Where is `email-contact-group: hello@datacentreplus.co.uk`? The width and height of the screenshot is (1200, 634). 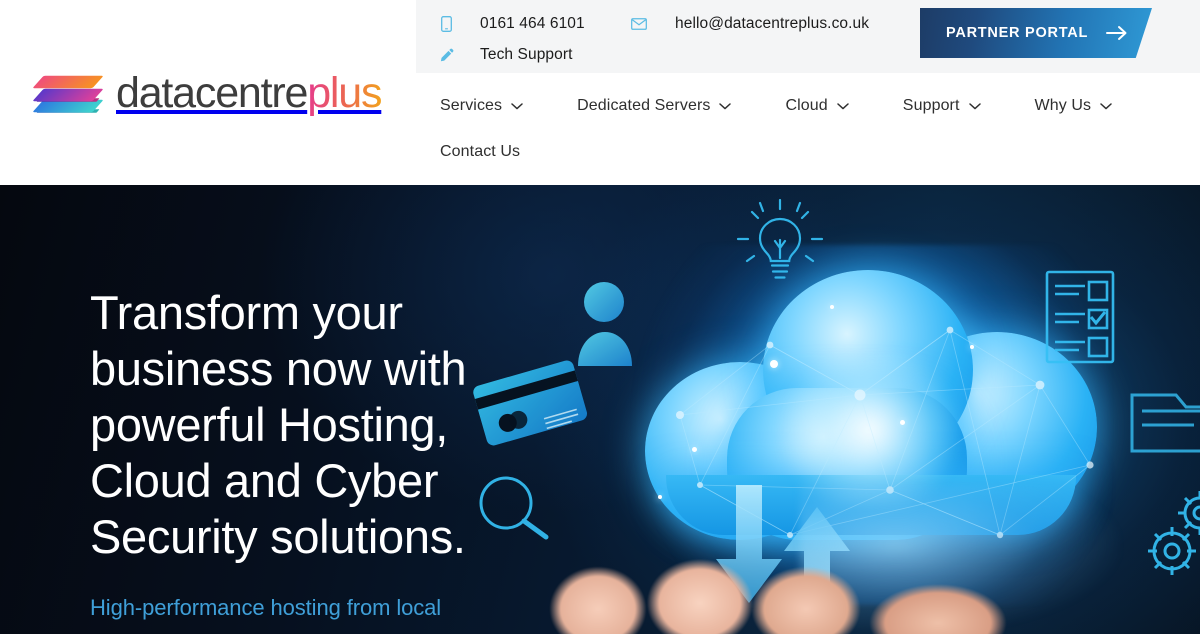 email-contact-group: hello@datacentreplus.co.uk is located at coordinates (750, 24).